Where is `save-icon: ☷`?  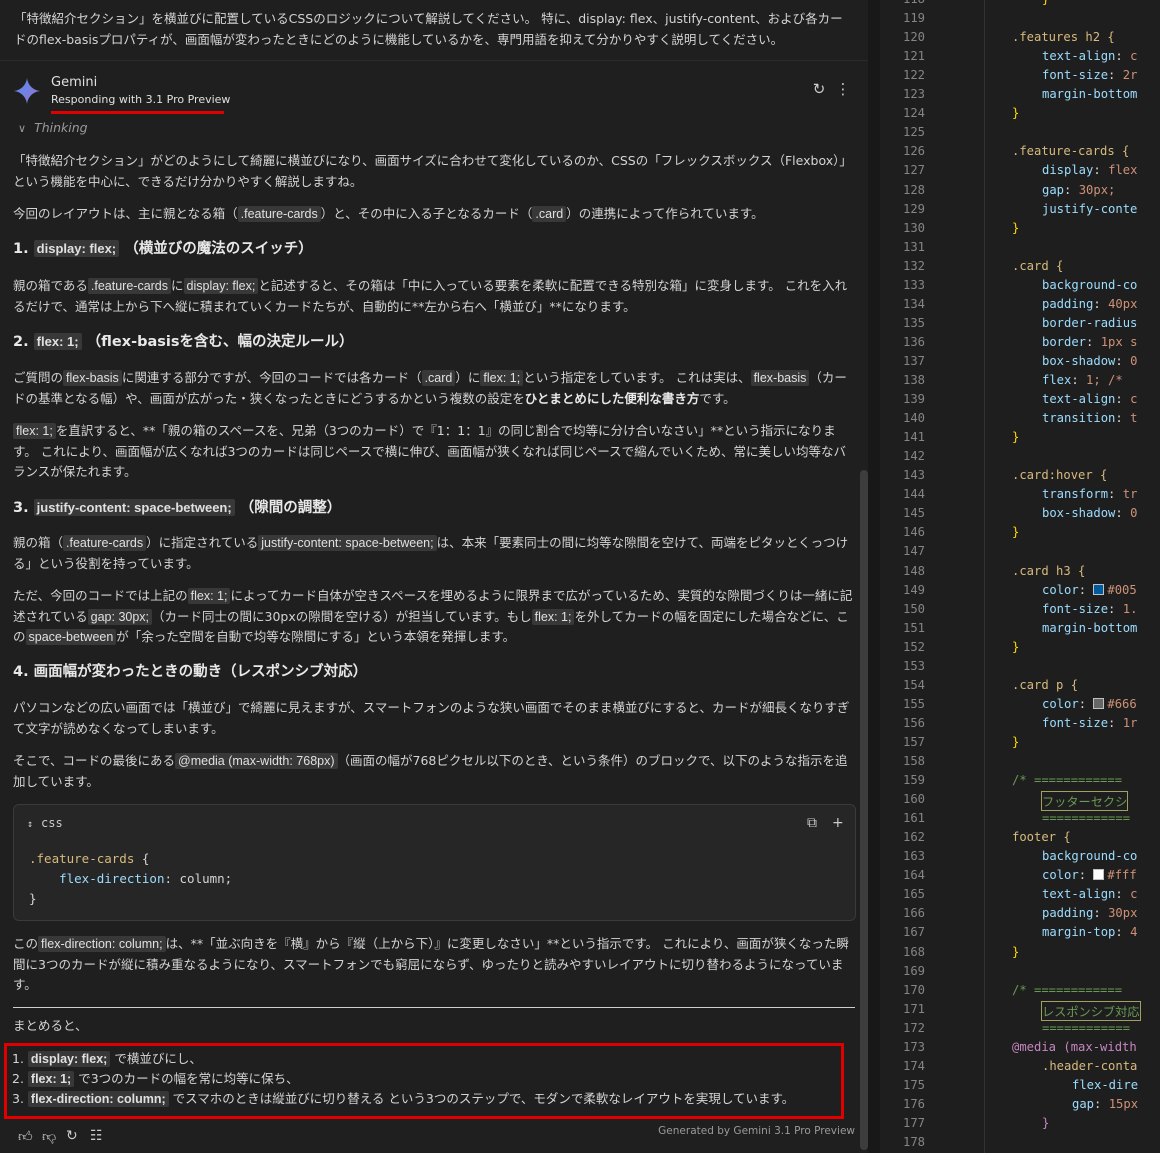
save-icon: ☷ is located at coordinates (96, 1136).